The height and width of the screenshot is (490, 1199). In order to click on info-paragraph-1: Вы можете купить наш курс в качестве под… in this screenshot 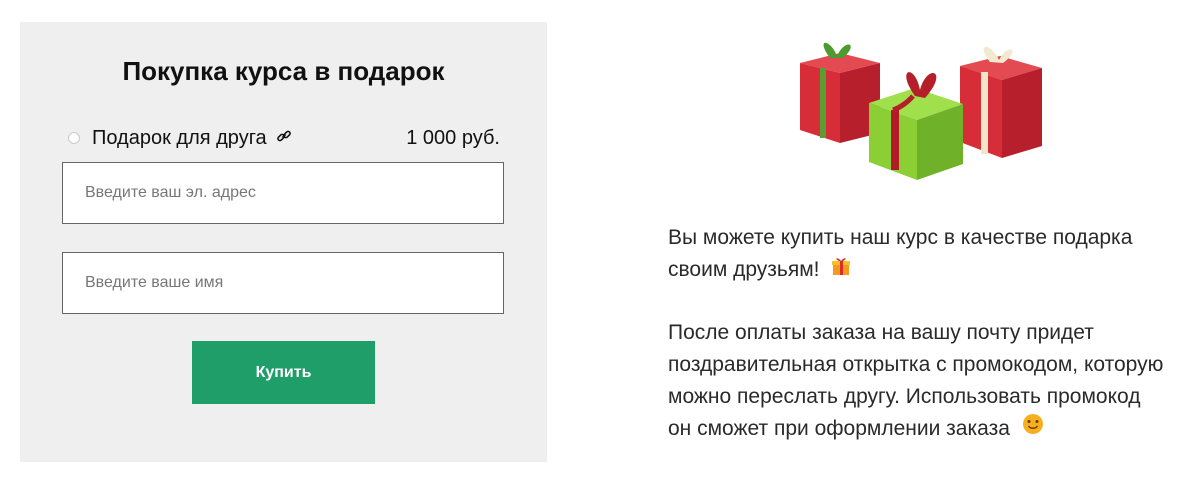, I will do `click(918, 254)`.